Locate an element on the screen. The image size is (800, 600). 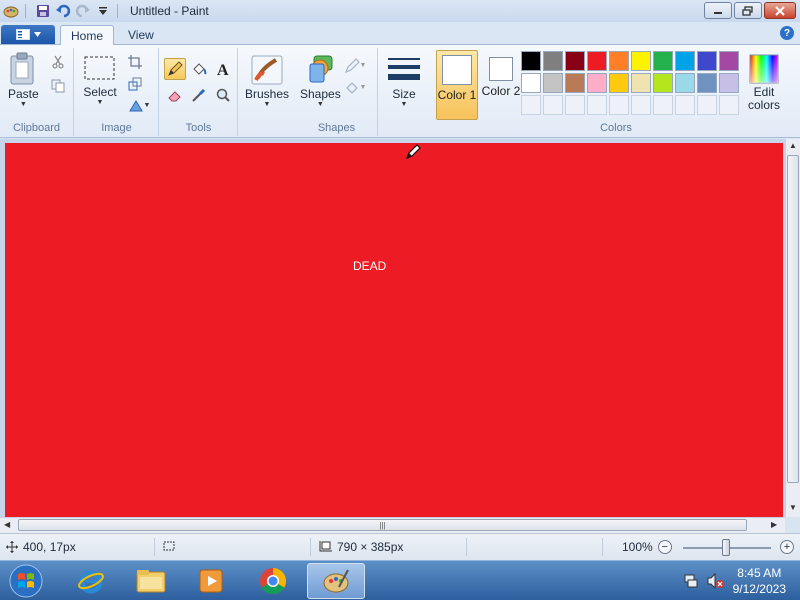
brushes-button: Brushes ▼ is located at coordinates (267, 81).